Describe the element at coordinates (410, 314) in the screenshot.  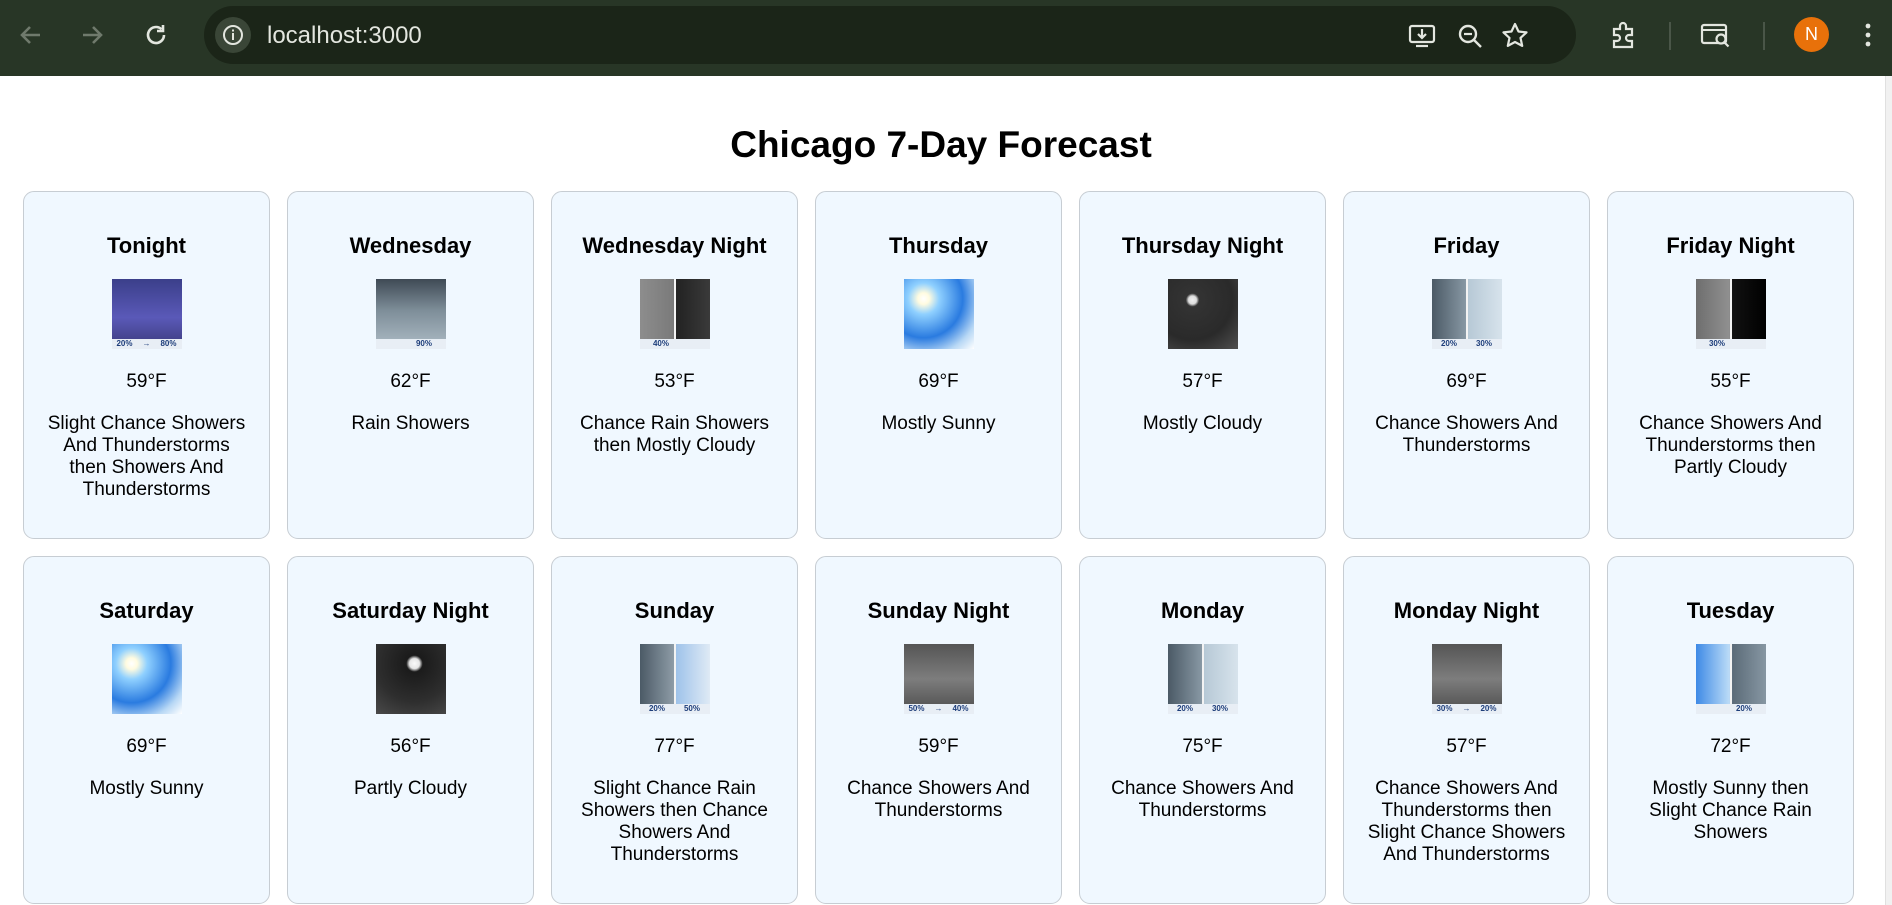
I see `rain-showers-icon: 90%` at that location.